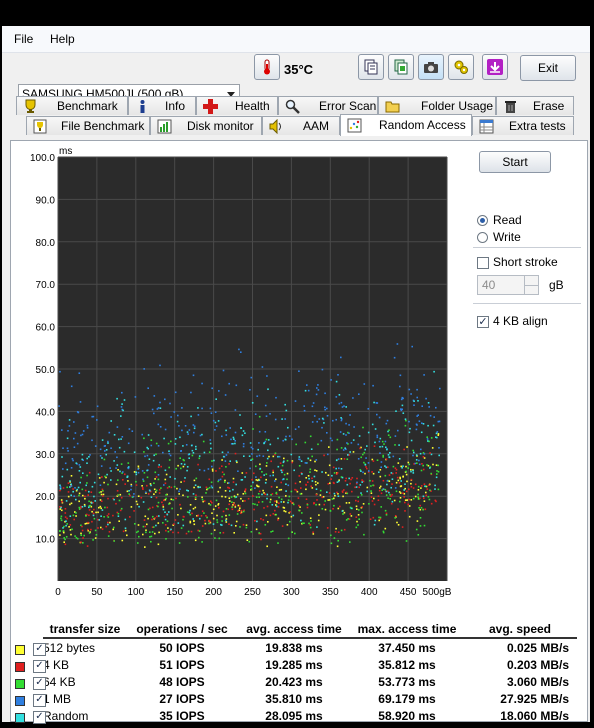  I want to click on align-4kb-checkbox: ✓, so click(483, 322).